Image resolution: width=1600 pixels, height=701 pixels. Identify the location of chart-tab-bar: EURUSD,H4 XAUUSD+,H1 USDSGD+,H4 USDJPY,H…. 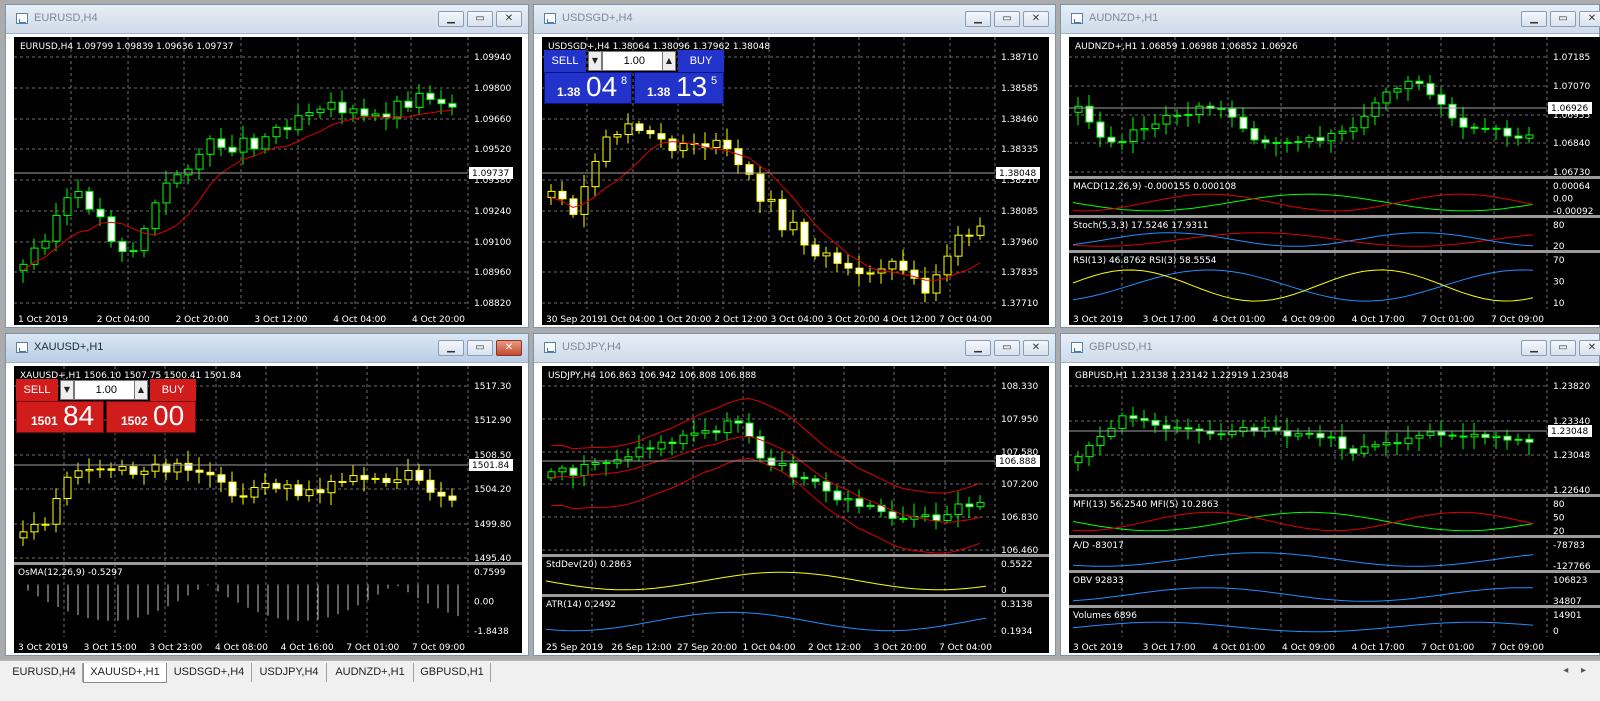
(800, 680).